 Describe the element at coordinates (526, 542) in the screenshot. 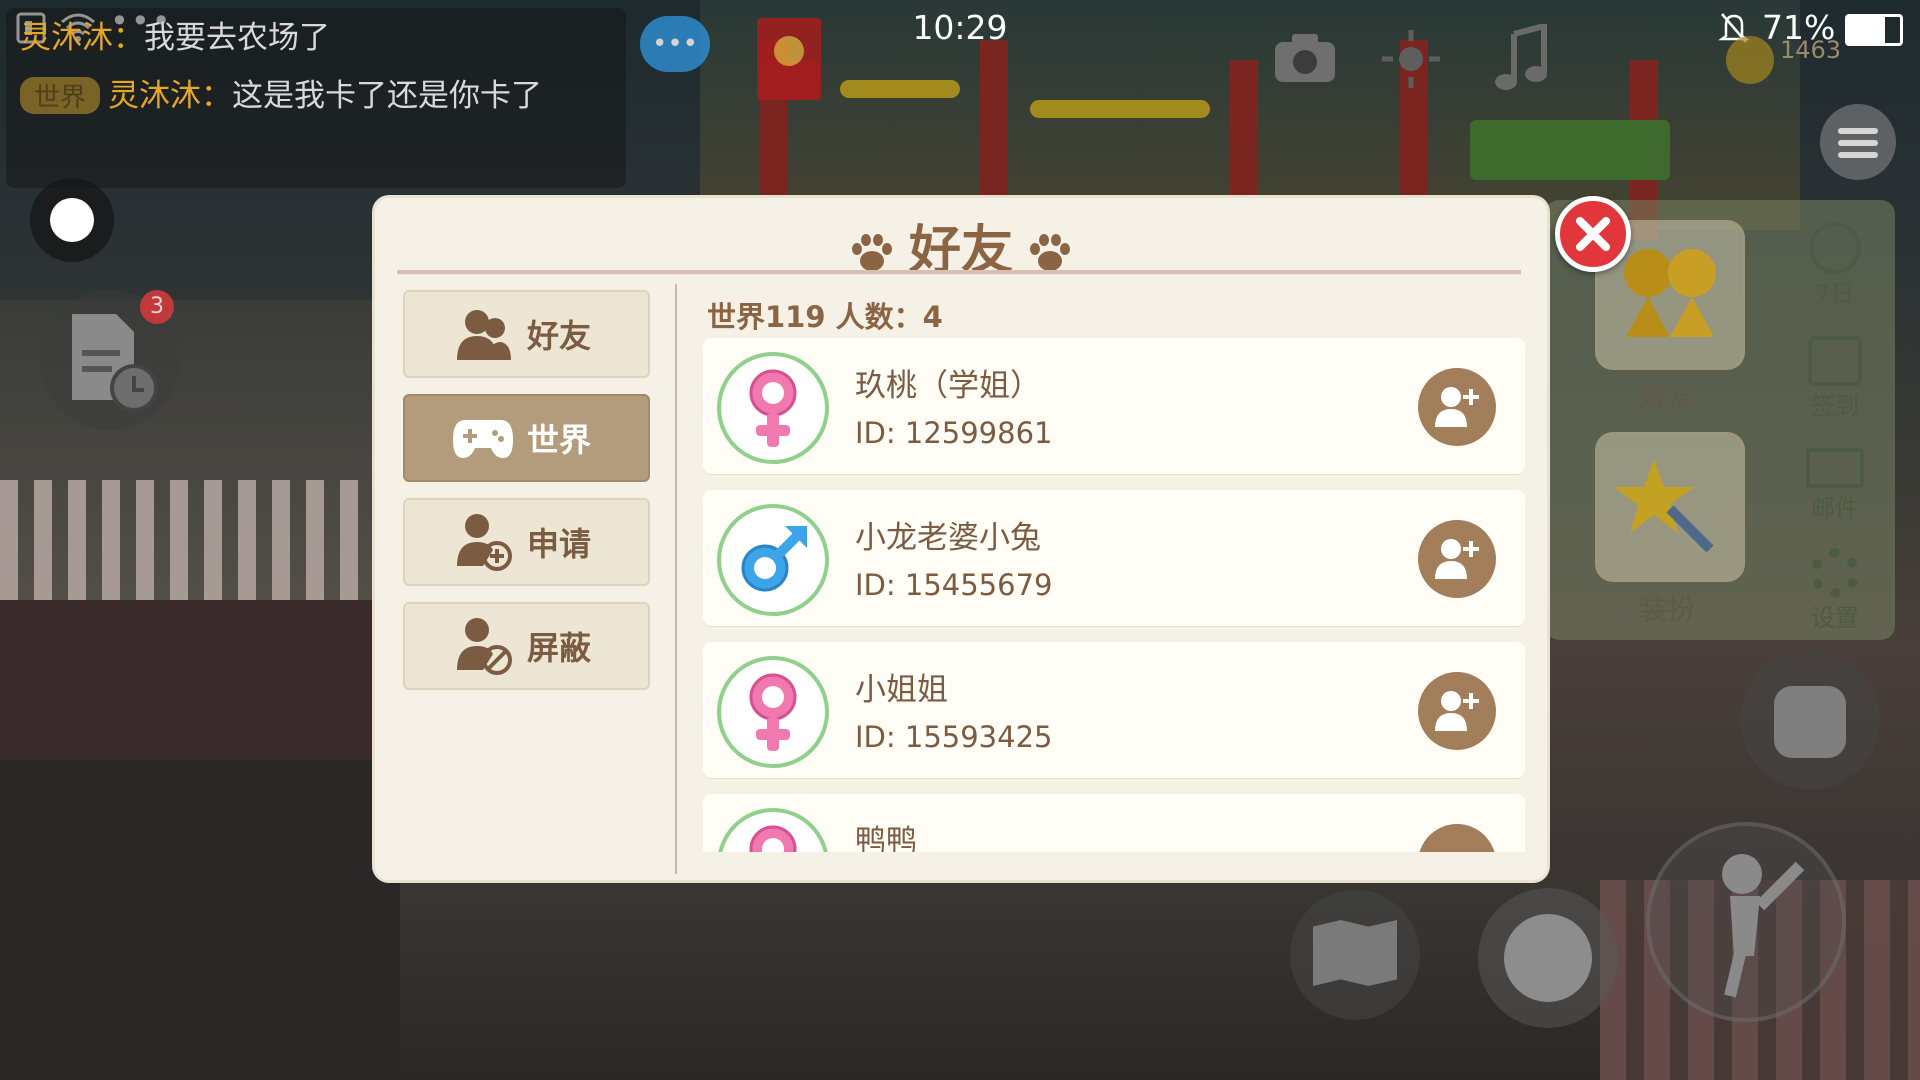

I see `tab-requests: 申请` at that location.